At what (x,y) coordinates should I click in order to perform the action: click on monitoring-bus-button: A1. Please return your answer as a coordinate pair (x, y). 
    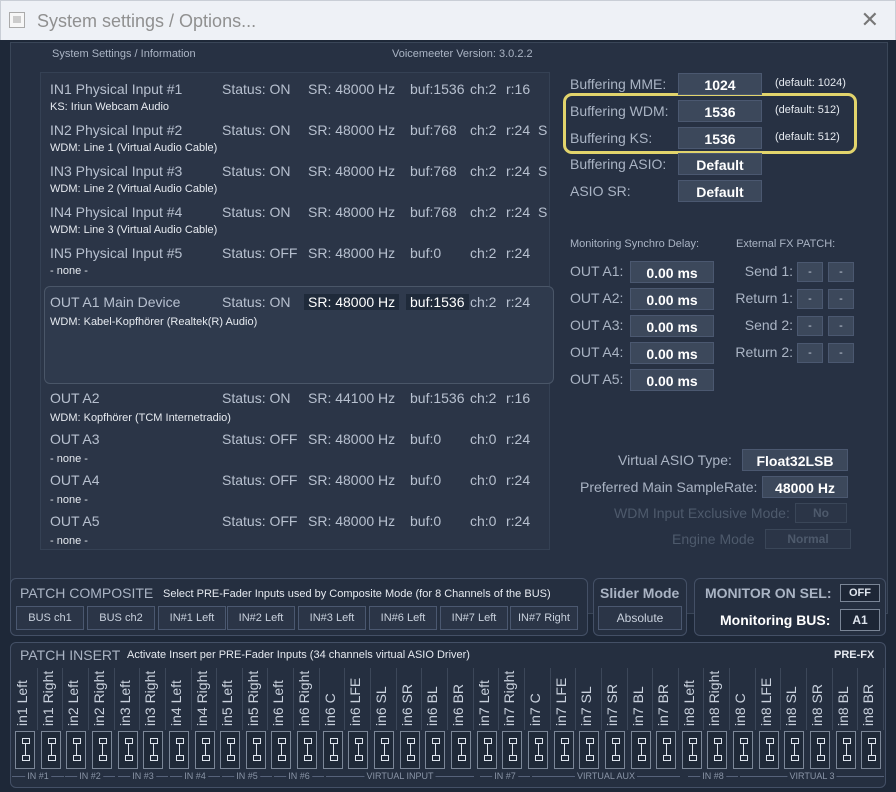
    Looking at the image, I should click on (860, 620).